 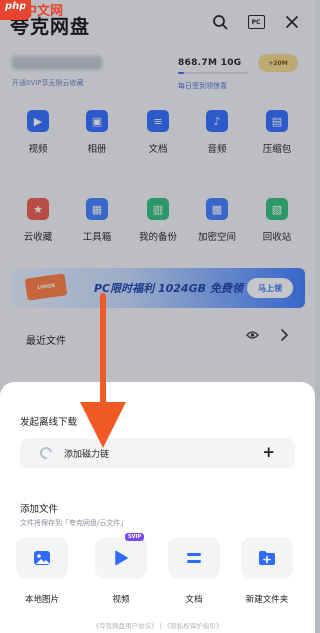 What do you see at coordinates (121, 600) in the screenshot?
I see `tile-label: 视频` at bounding box center [121, 600].